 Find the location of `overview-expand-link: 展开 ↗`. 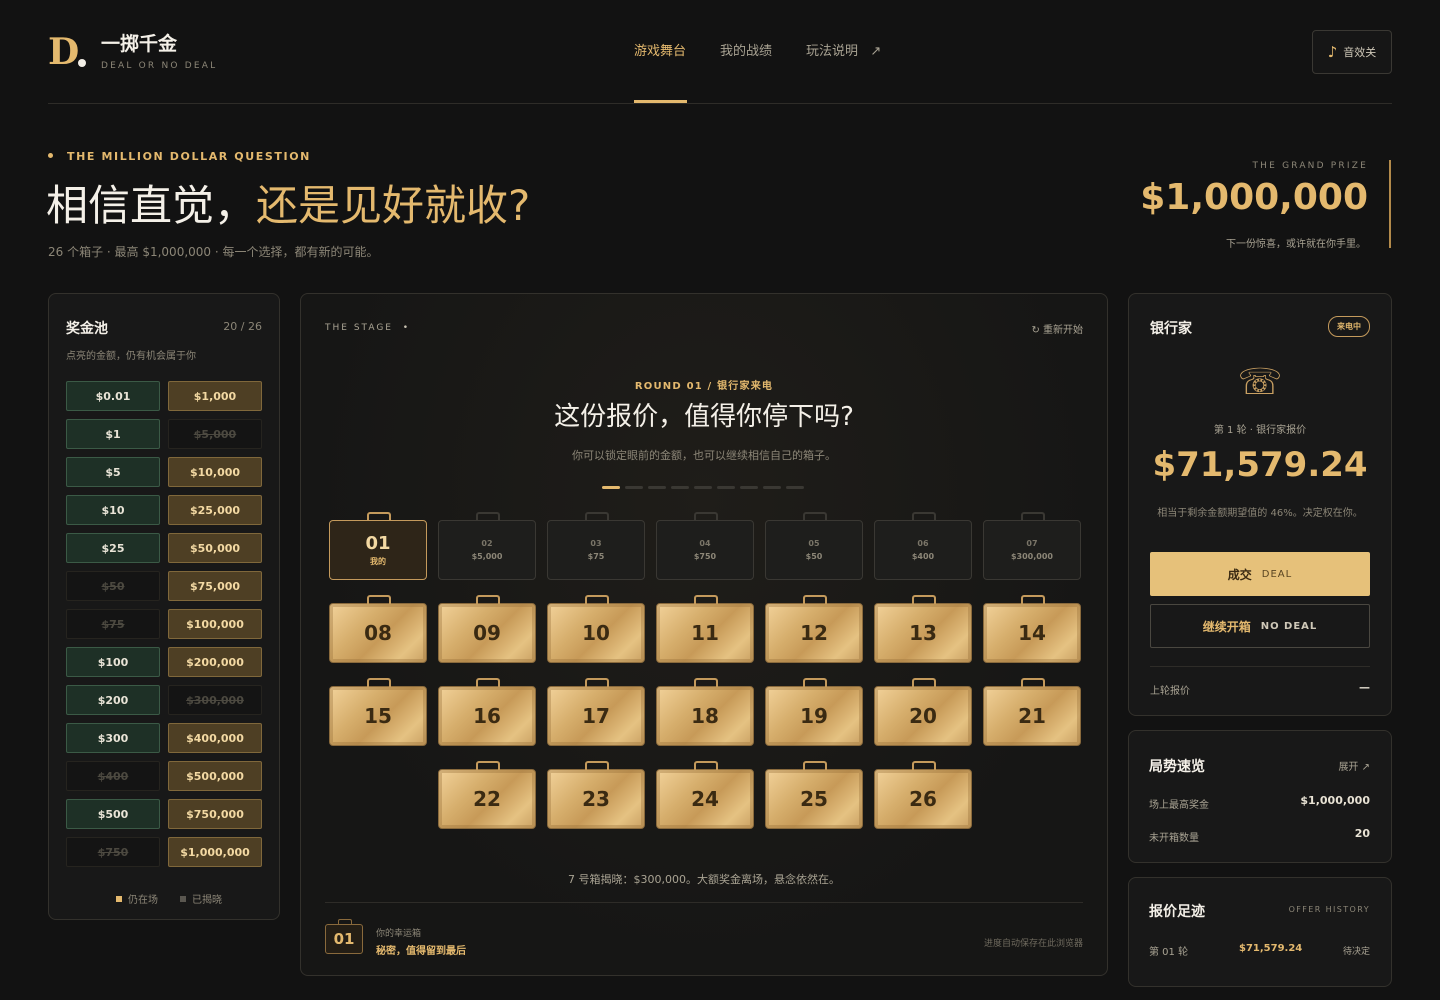

overview-expand-link: 展开 ↗ is located at coordinates (1354, 765).